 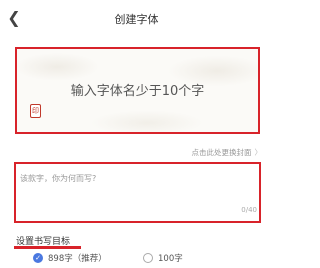 What do you see at coordinates (77, 259) in the screenshot?
I see `goal-option-label: 898字（推荐）` at bounding box center [77, 259].